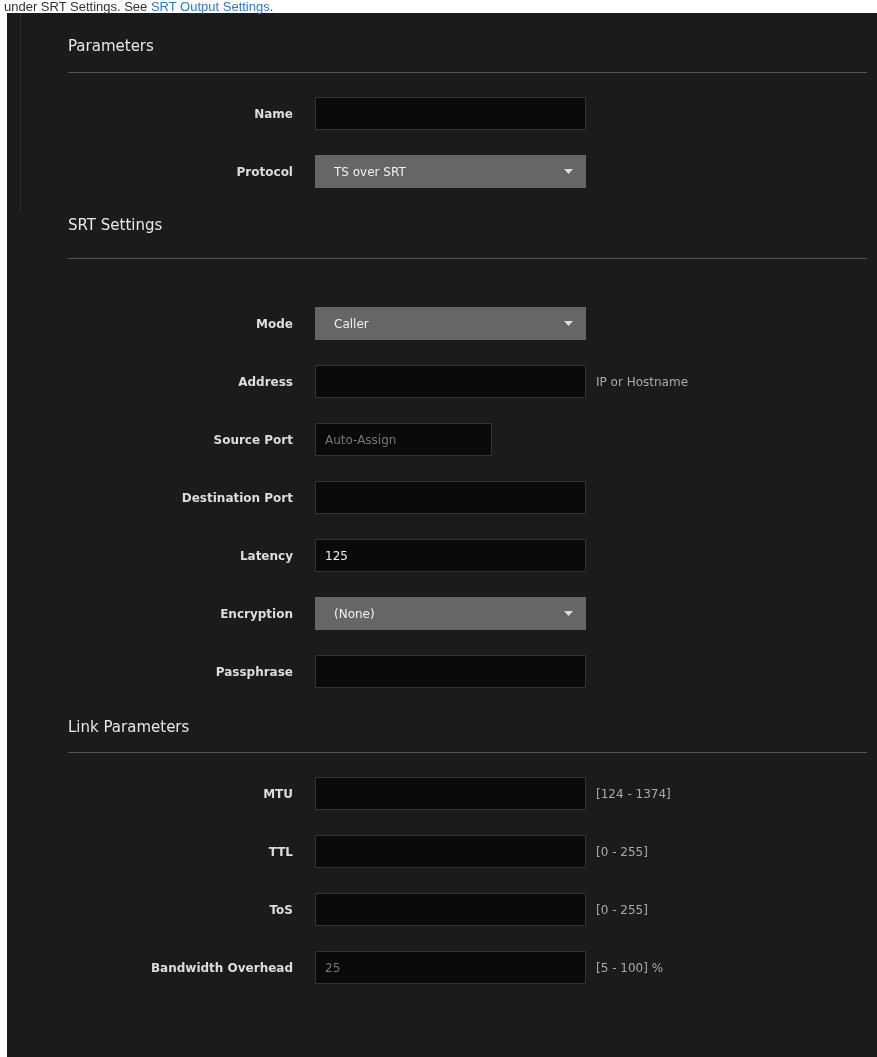  What do you see at coordinates (630, 967) in the screenshot?
I see `field-hint: [5 - 100] %` at bounding box center [630, 967].